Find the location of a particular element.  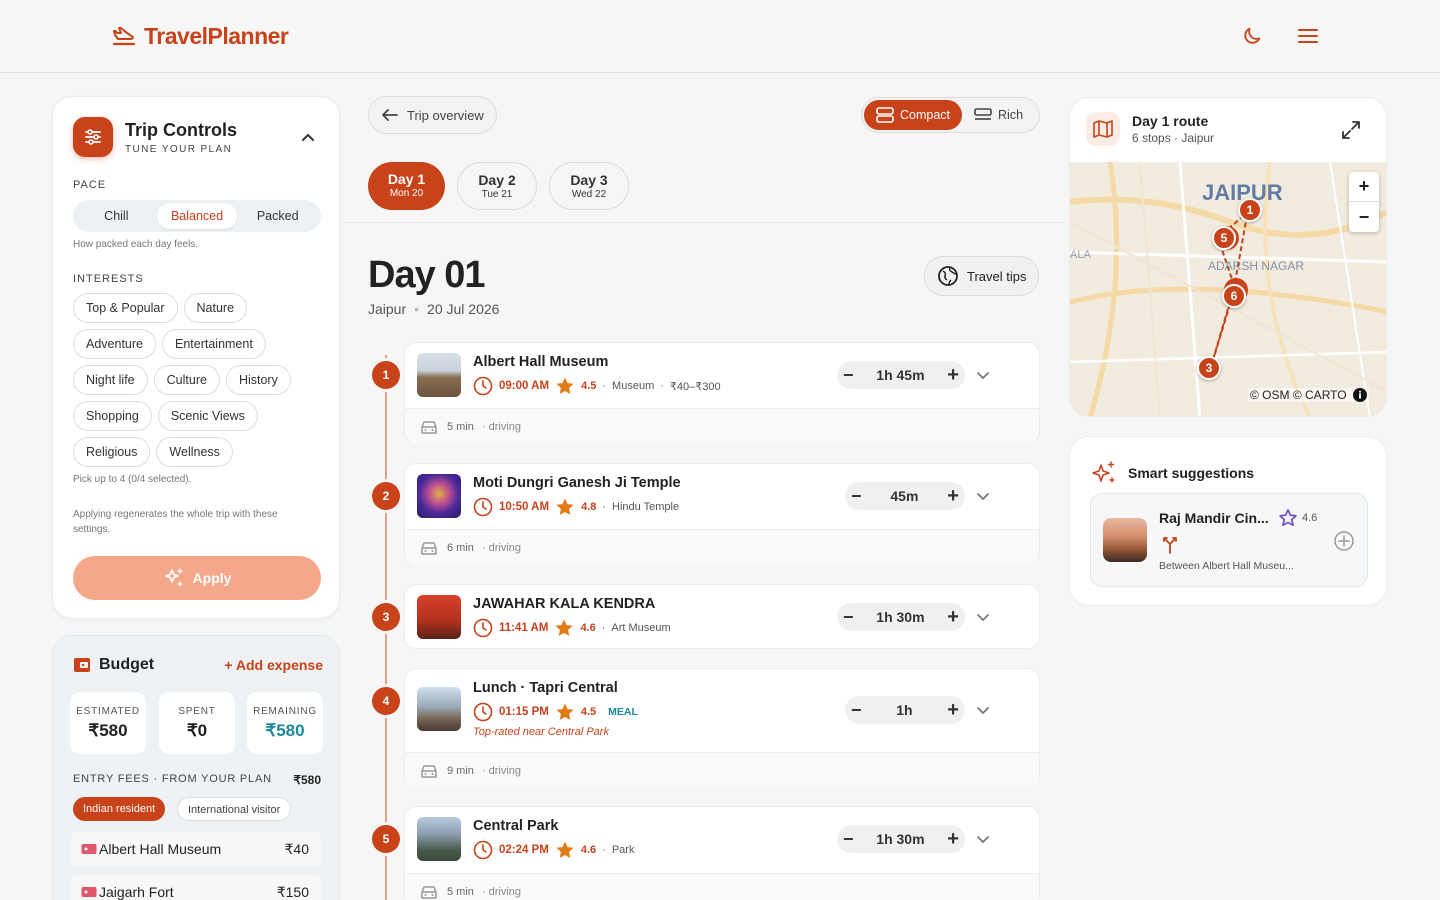

travel-tips-button: Travel tips is located at coordinates (982, 276).